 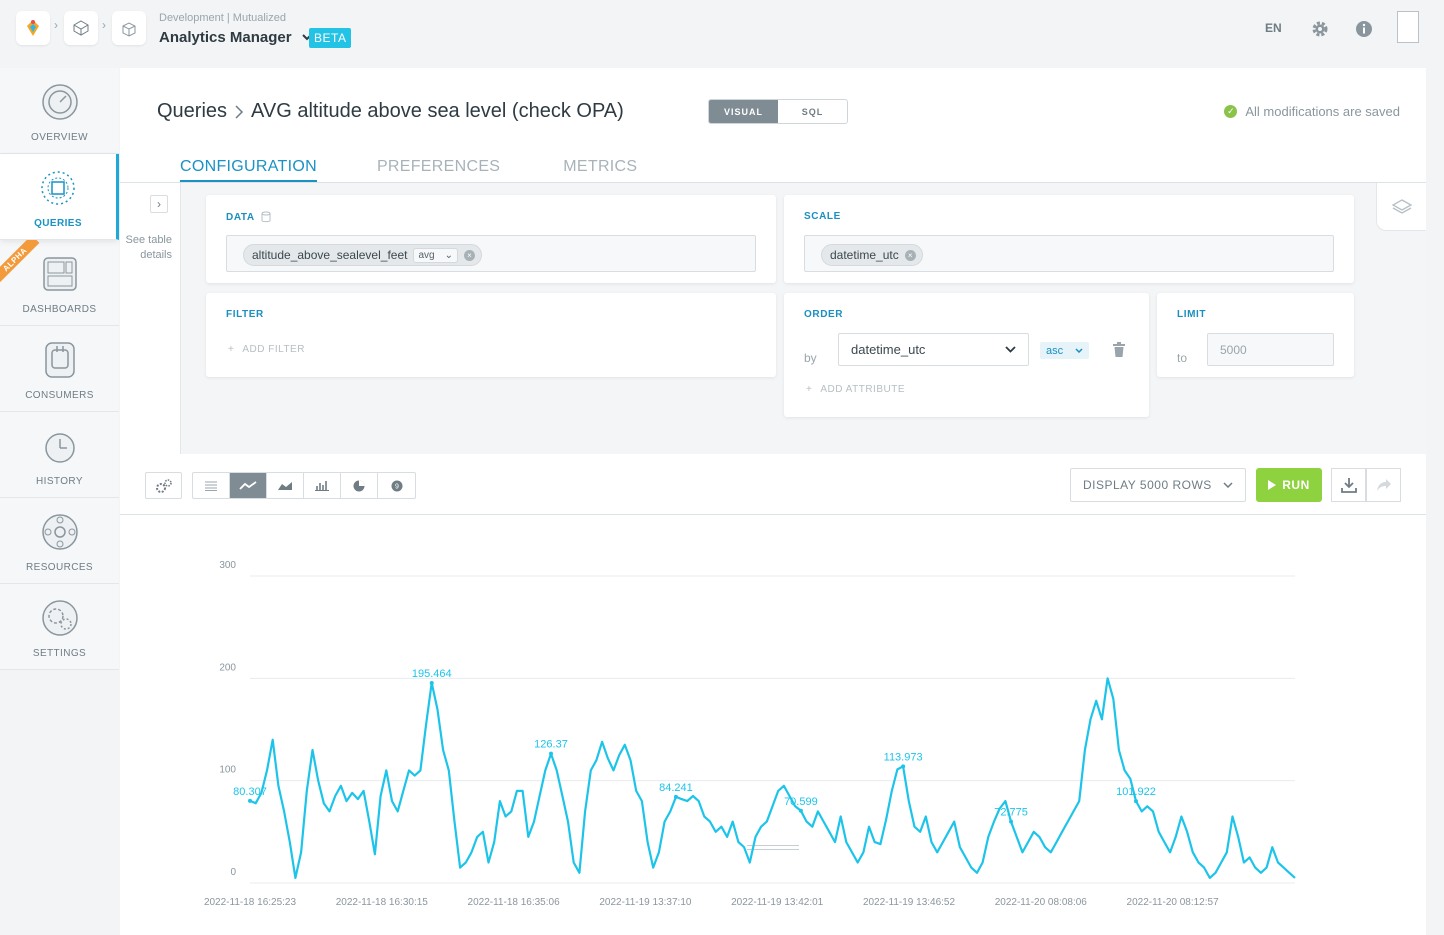 What do you see at coordinates (245, 314) in the screenshot?
I see `filter-title: FILTER` at bounding box center [245, 314].